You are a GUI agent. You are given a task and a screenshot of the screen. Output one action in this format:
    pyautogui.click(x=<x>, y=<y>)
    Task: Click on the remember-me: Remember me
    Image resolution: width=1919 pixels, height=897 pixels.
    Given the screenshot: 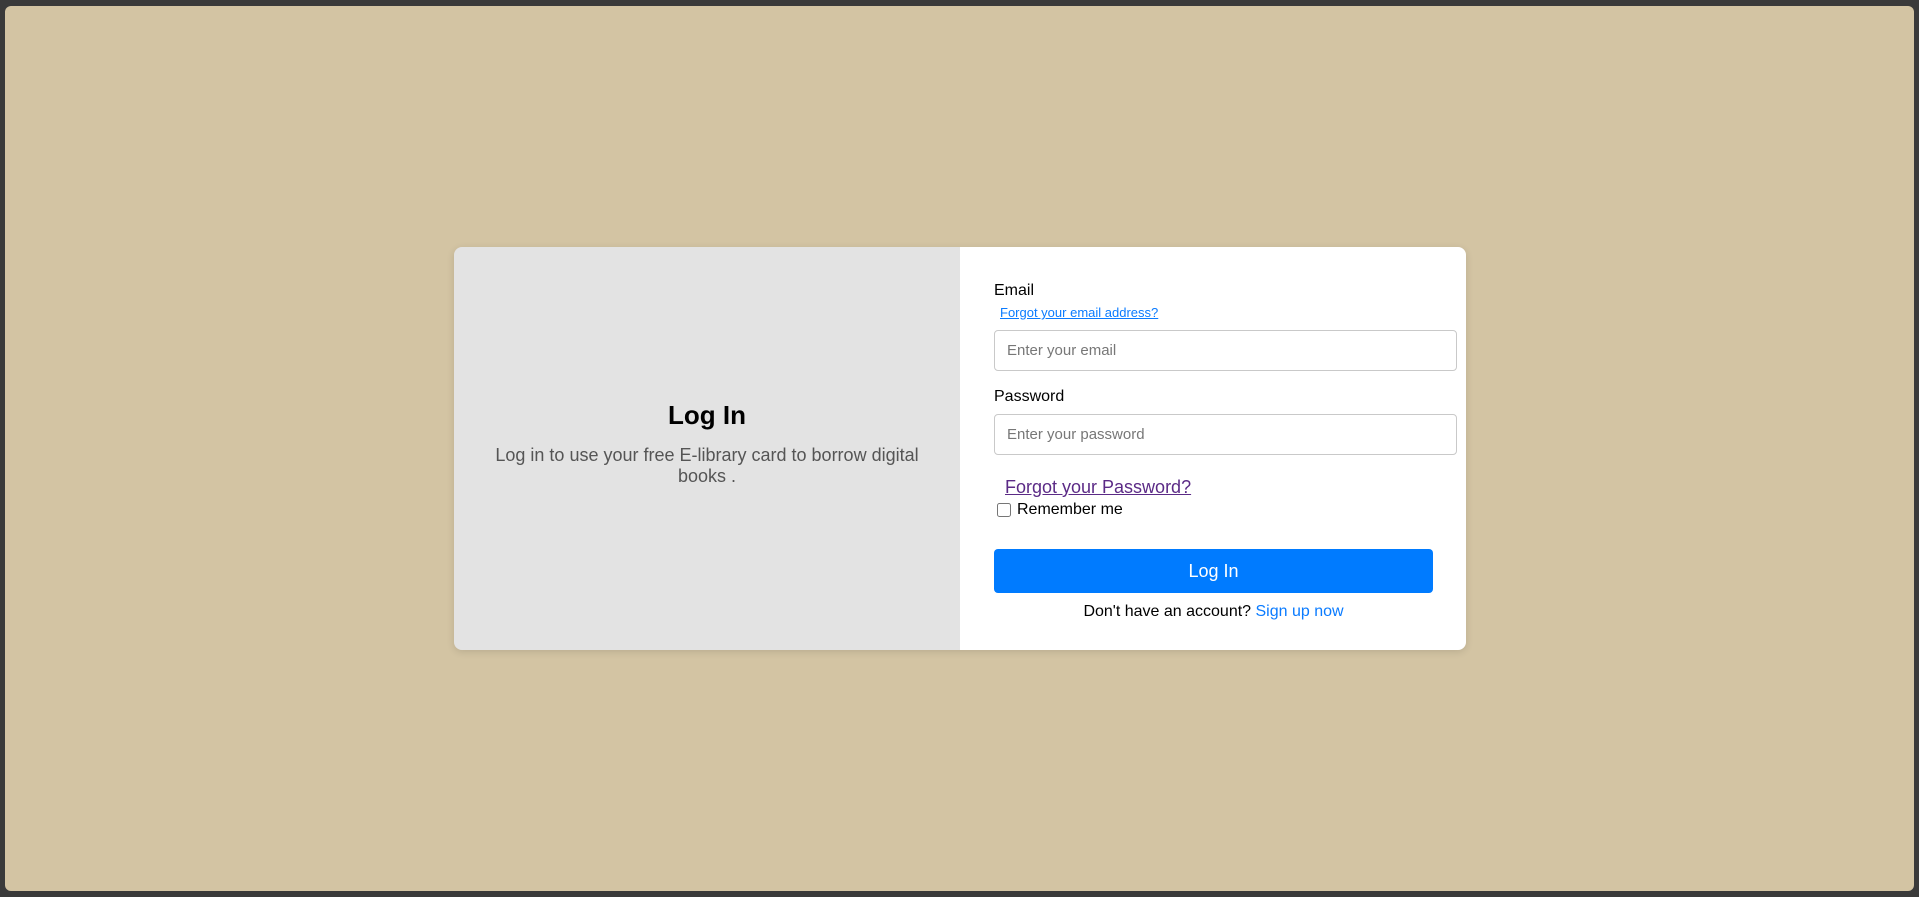 What is the action you would take?
    pyautogui.click(x=1060, y=510)
    